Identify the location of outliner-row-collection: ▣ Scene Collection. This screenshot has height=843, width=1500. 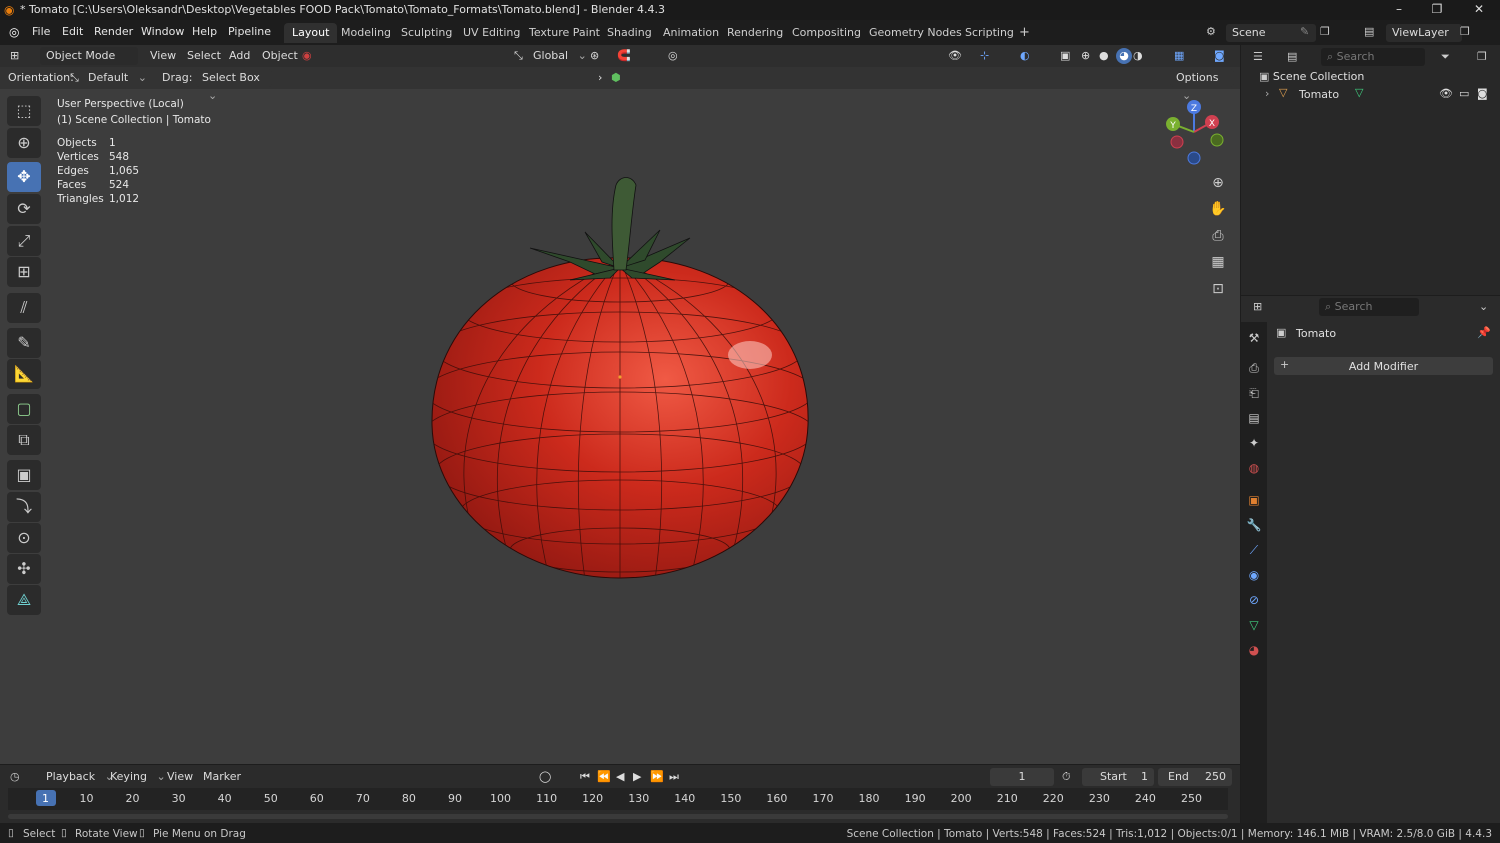
(1374, 78).